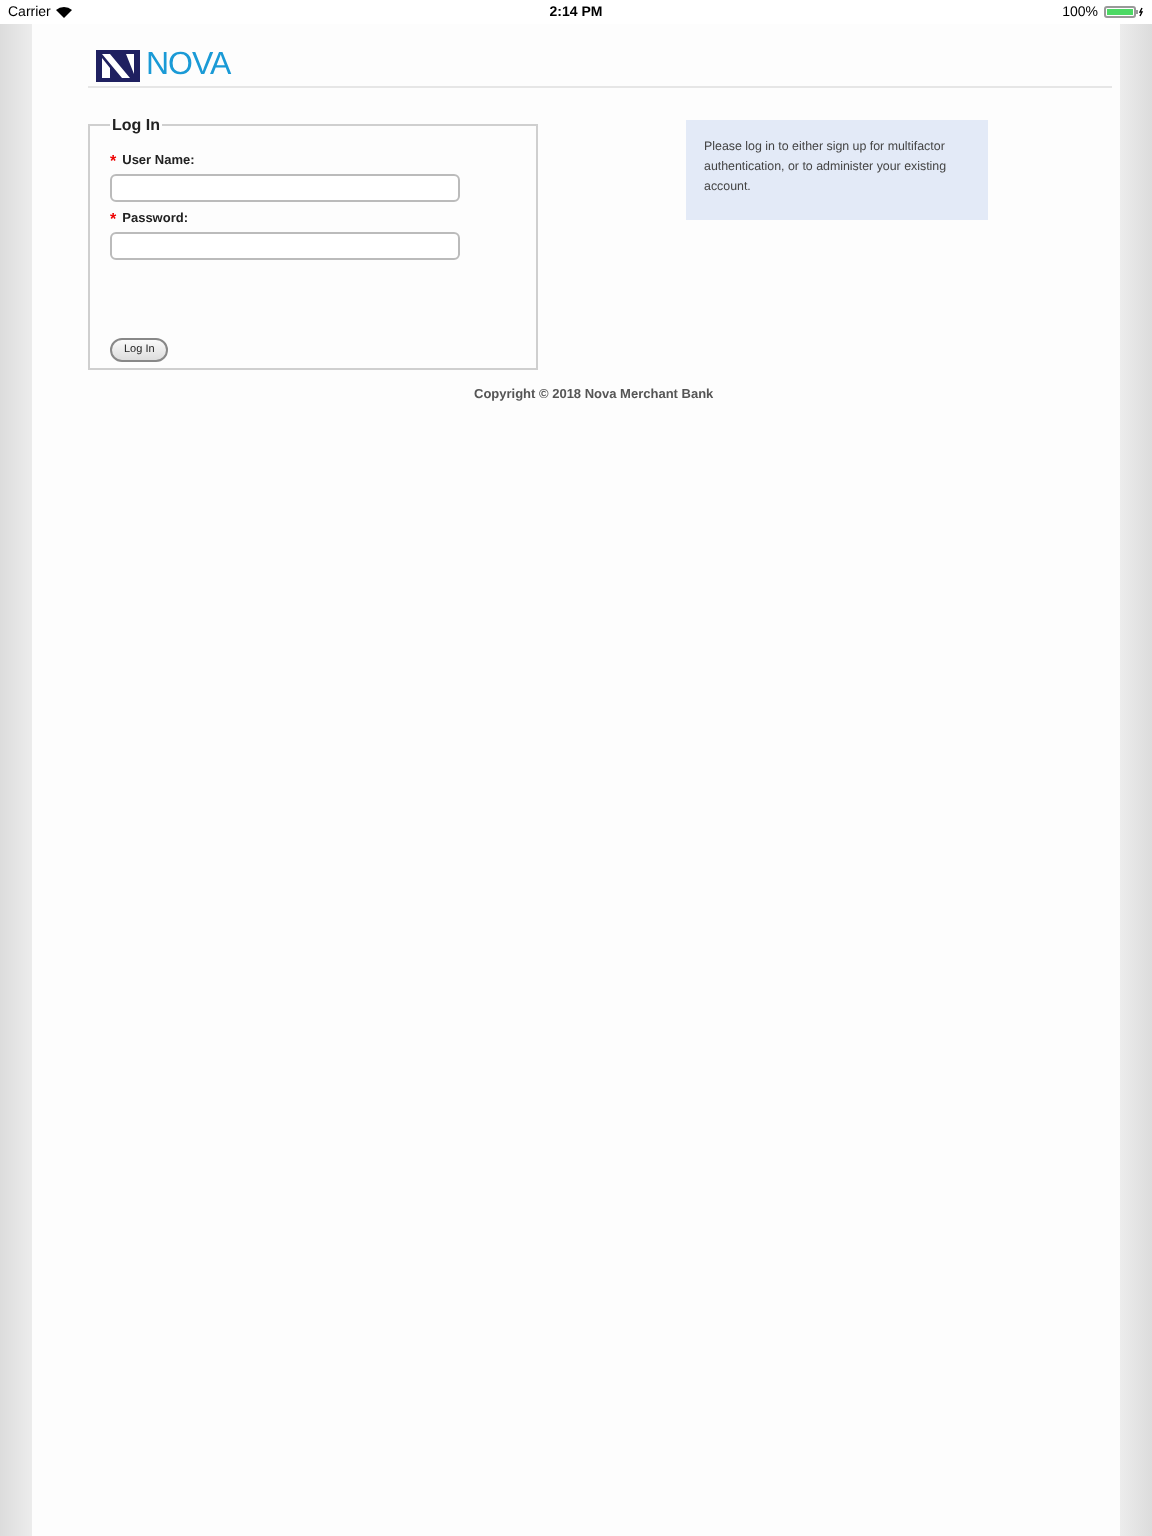  Describe the element at coordinates (136, 125) in the screenshot. I see `login-heading: Log In` at that location.